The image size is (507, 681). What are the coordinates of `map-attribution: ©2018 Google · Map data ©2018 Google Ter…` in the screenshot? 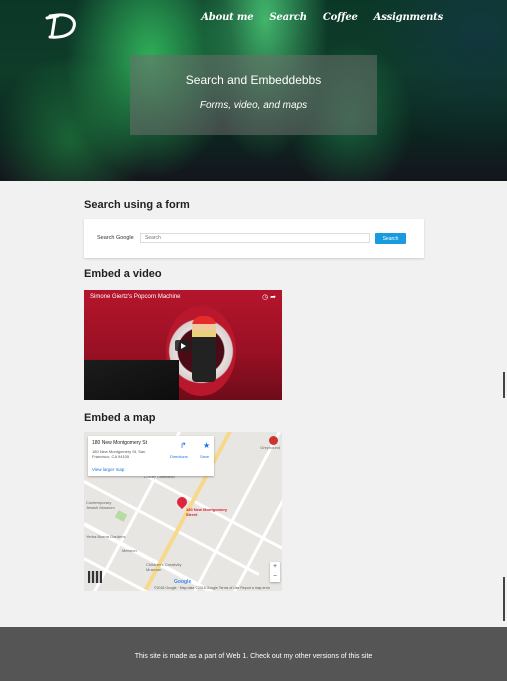 It's located at (212, 588).